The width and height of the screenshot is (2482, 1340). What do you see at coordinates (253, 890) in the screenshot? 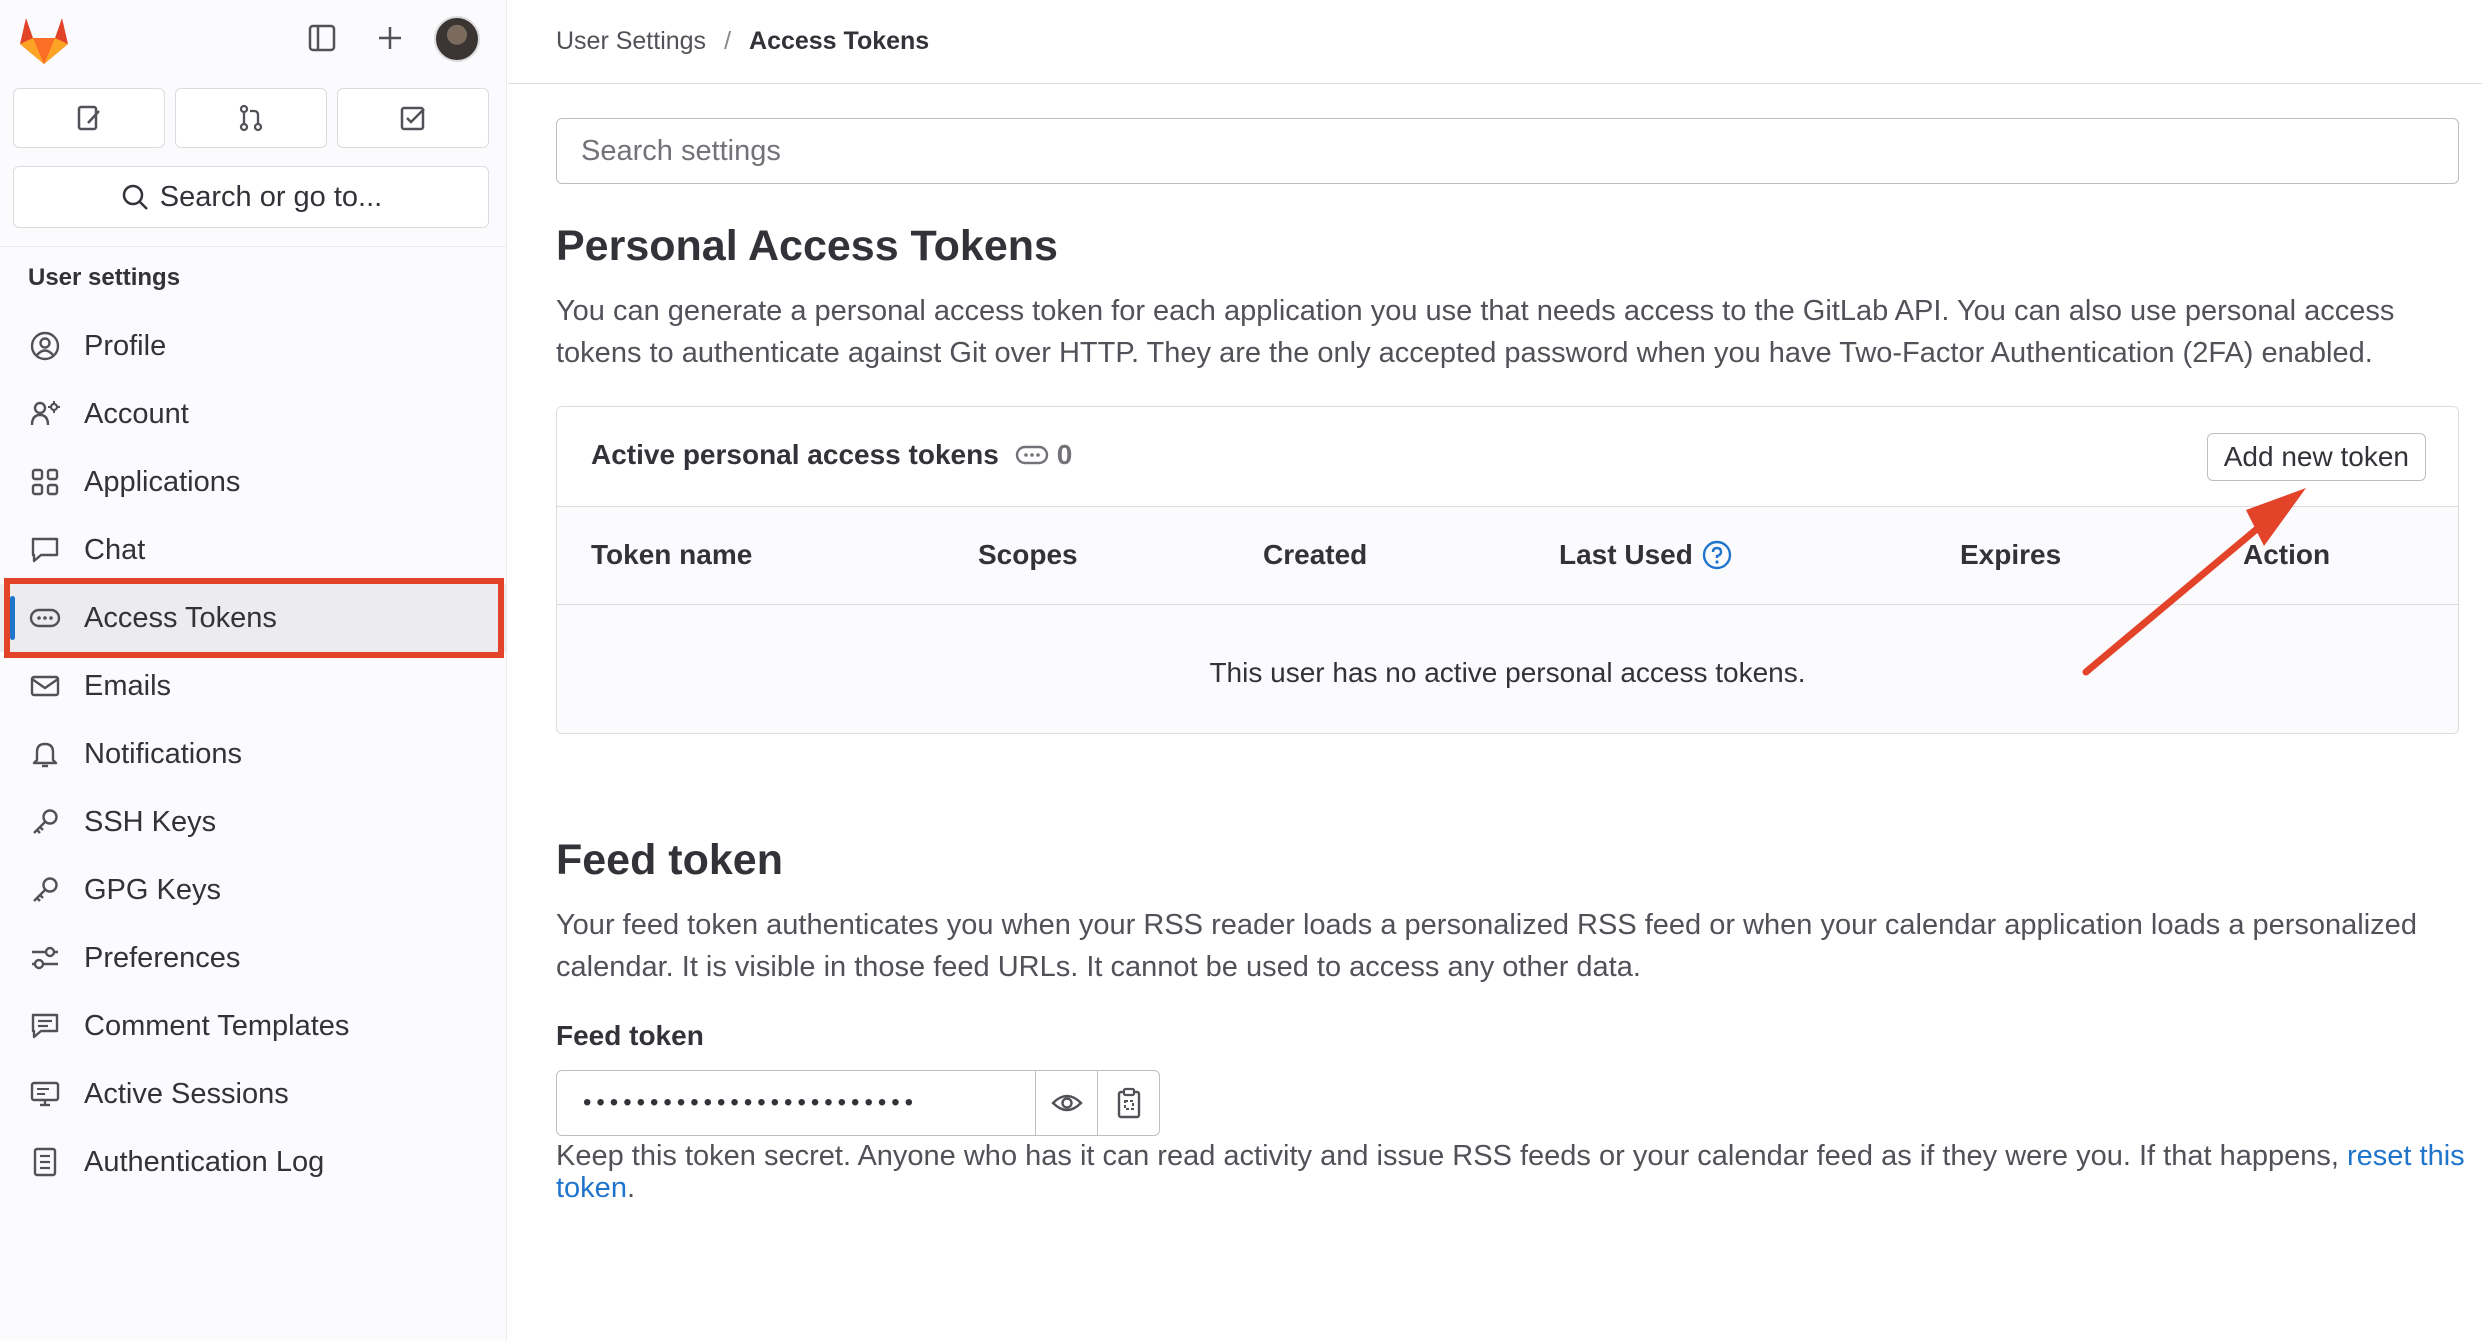
I see `sidebar-item-gpg-keys: GPG Keys` at bounding box center [253, 890].